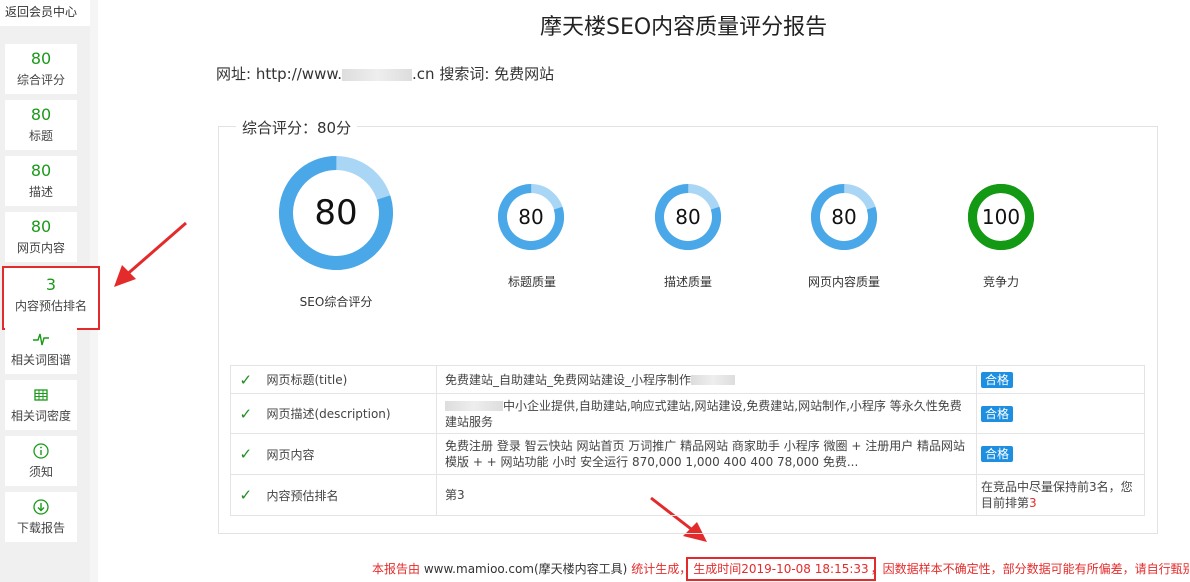  Describe the element at coordinates (297, 127) in the screenshot. I see `overall-score-legend: 综合评分：80分` at that location.